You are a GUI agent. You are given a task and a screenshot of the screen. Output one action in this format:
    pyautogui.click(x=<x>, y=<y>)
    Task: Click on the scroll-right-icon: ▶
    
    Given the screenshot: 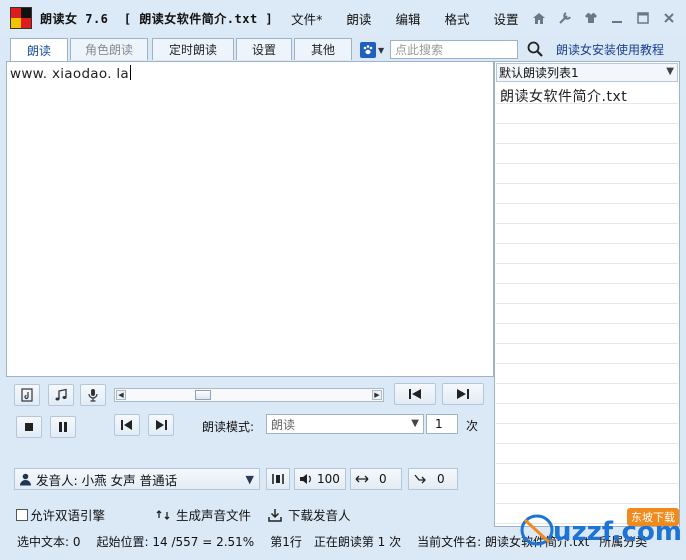 What is the action you would take?
    pyautogui.click(x=377, y=395)
    